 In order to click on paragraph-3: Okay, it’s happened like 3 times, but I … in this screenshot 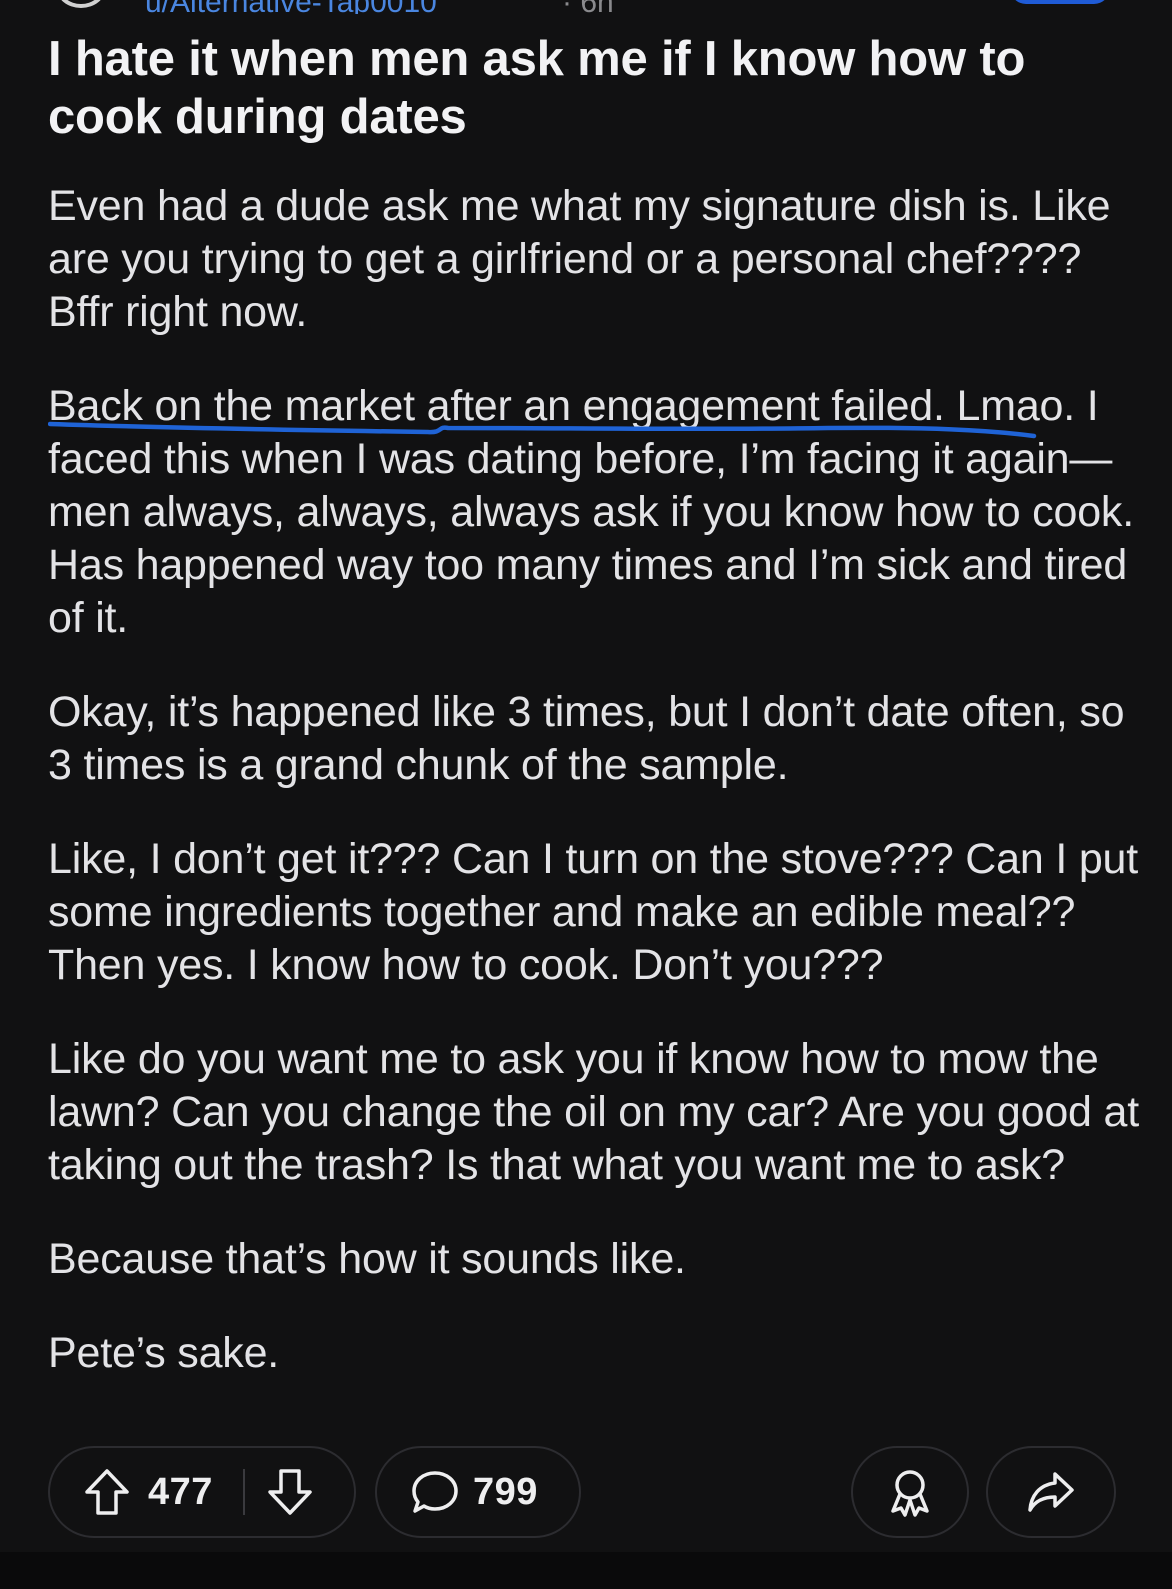, I will do `click(586, 738)`.